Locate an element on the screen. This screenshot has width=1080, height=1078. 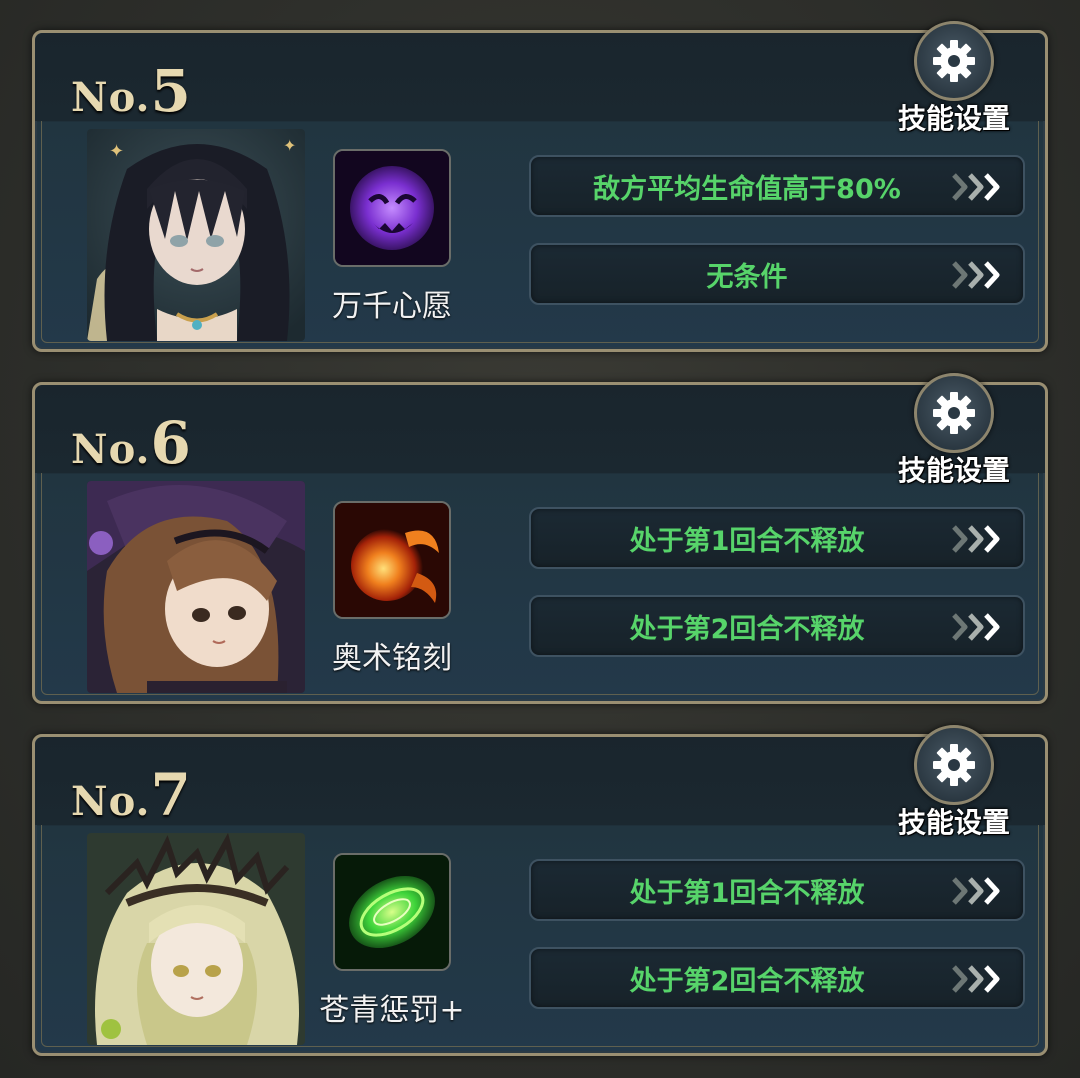
condition-slot-1: 敌方平均生命值高于80% is located at coordinates (777, 186).